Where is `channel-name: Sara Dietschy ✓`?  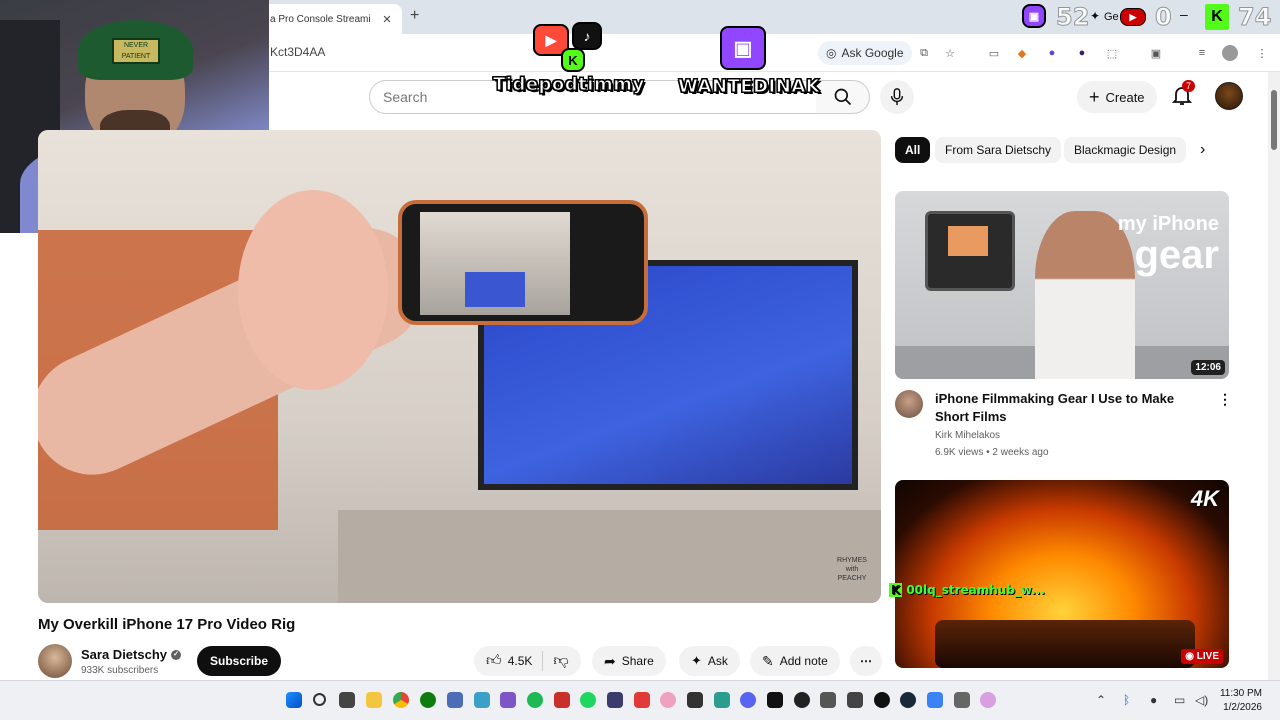 channel-name: Sara Dietschy ✓ is located at coordinates (131, 654).